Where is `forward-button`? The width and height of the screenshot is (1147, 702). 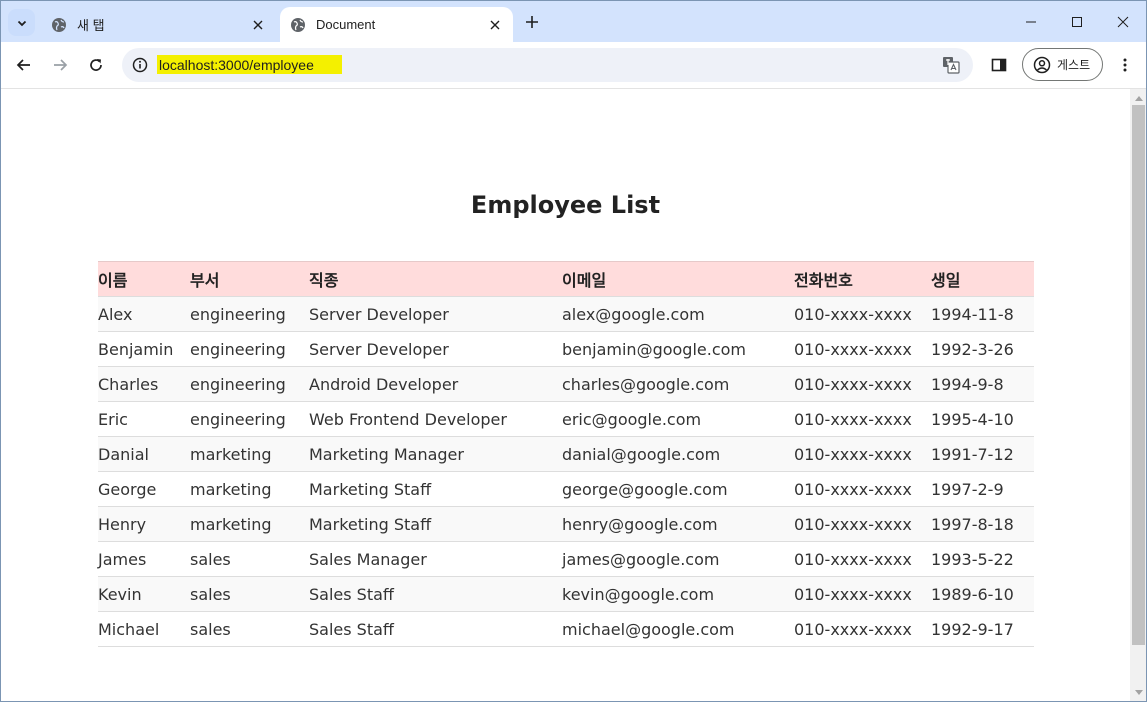 forward-button is located at coordinates (60, 65).